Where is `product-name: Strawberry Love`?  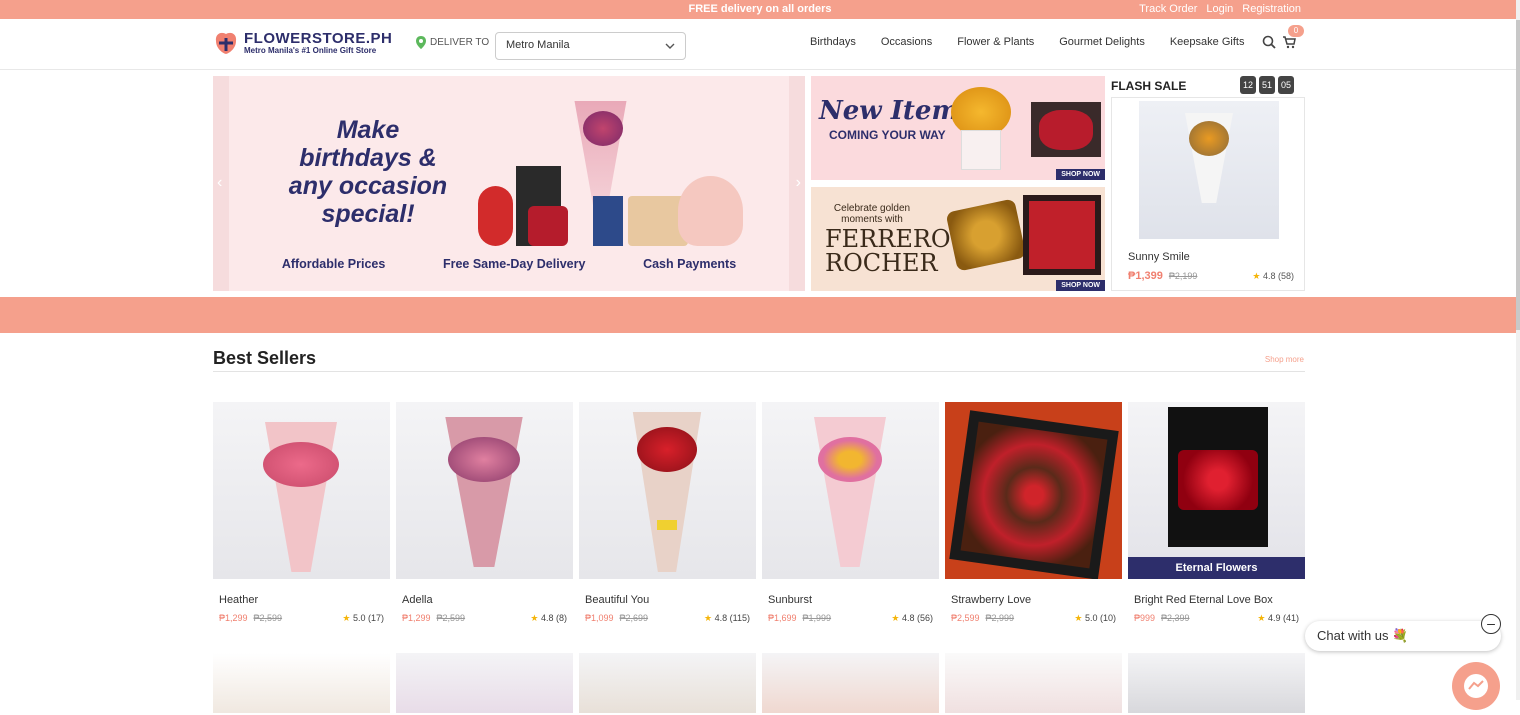
product-name: Strawberry Love is located at coordinates (991, 600).